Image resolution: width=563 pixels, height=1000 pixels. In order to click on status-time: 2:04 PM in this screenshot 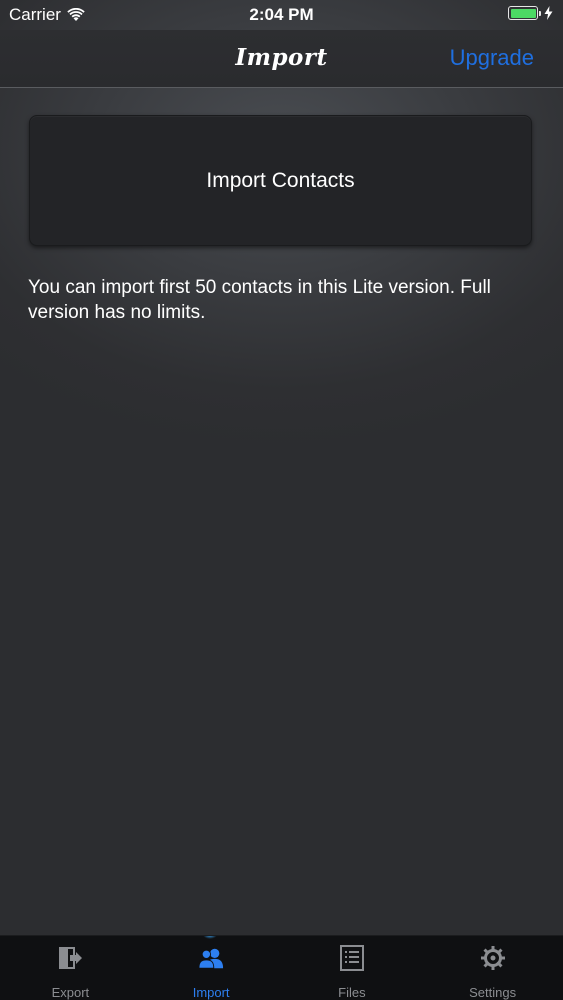, I will do `click(281, 14)`.